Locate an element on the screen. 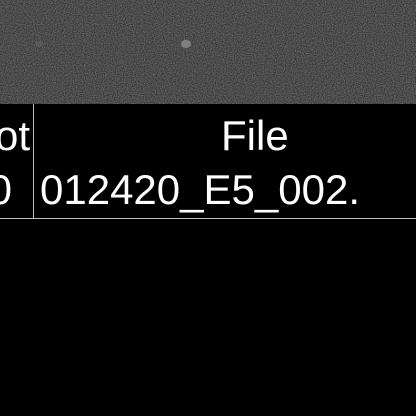 The width and height of the screenshot is (416, 416). file-name-value: 012420_E5_002. is located at coordinates (200, 189).